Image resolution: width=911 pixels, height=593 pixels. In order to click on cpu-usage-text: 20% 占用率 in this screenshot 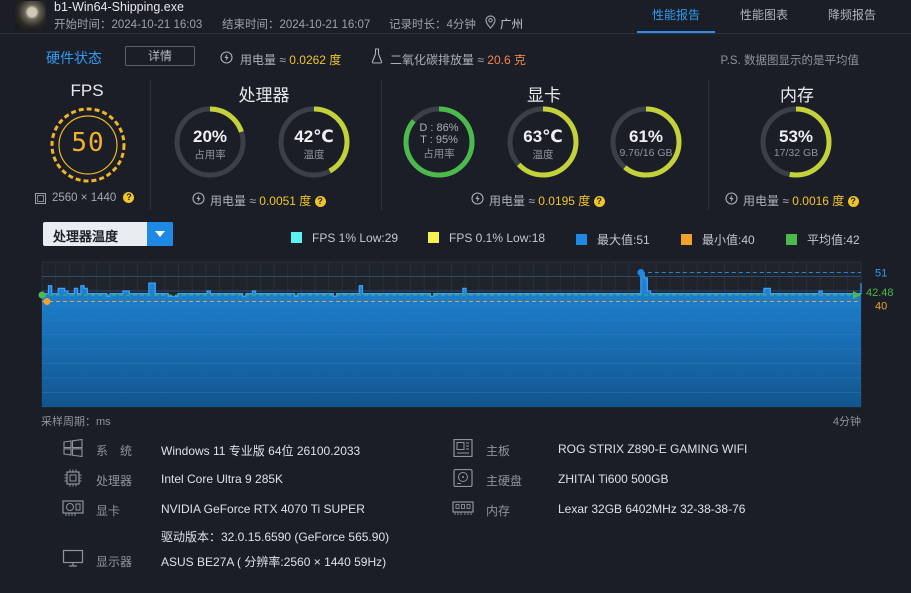, I will do `click(210, 144)`.